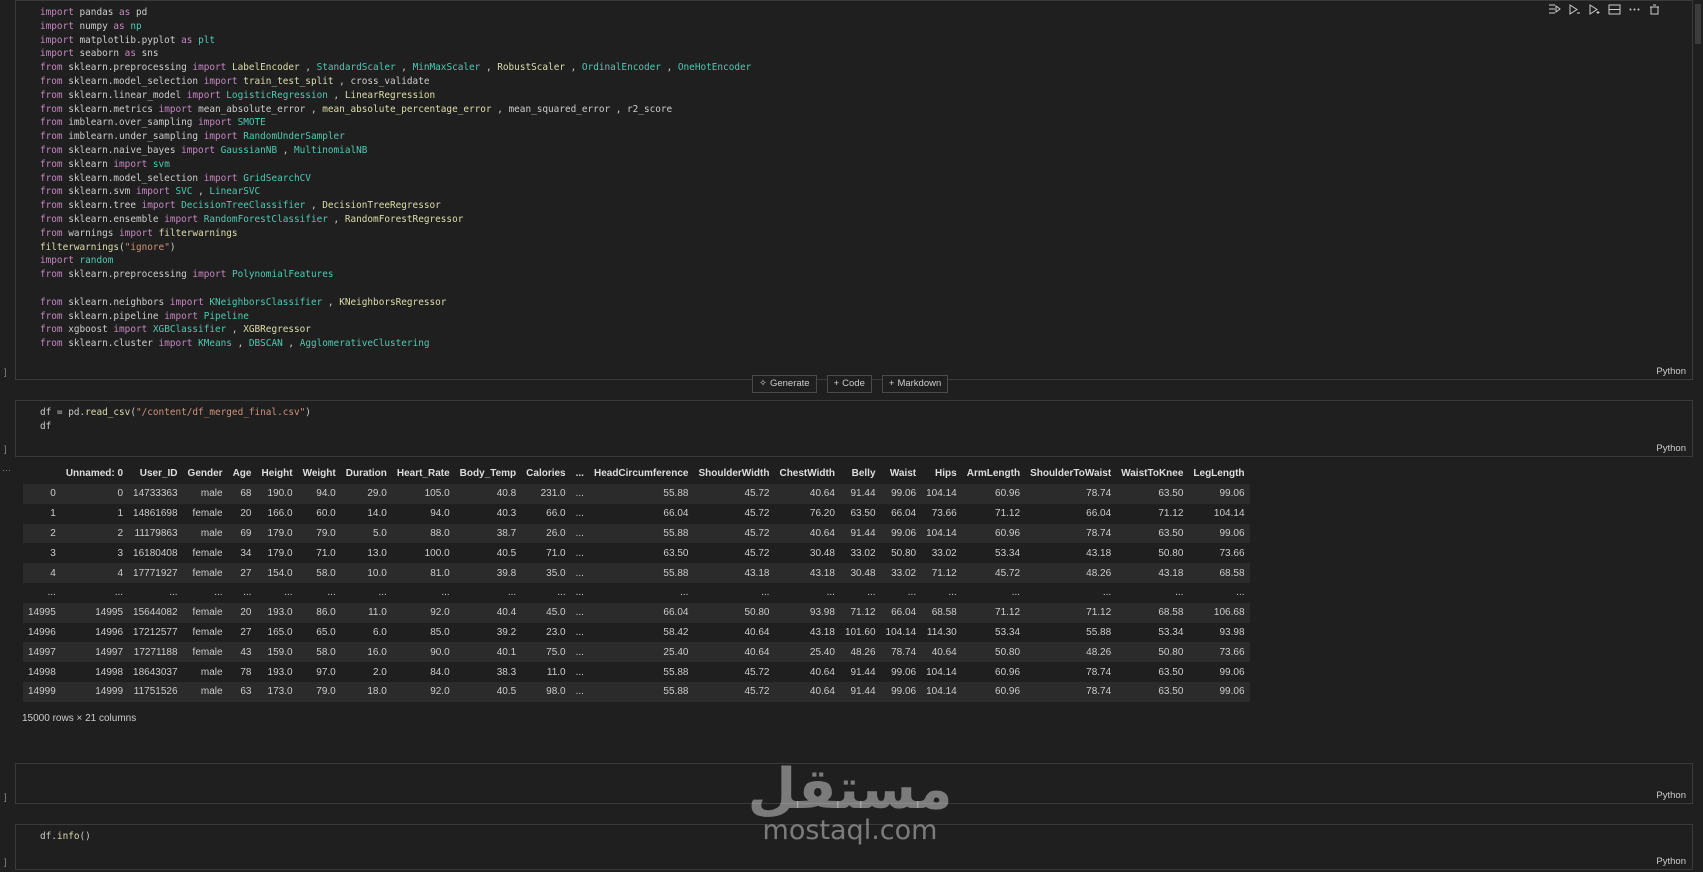 The height and width of the screenshot is (872, 1703). What do you see at coordinates (1614, 9) in the screenshot?
I see `split-cell-icon` at bounding box center [1614, 9].